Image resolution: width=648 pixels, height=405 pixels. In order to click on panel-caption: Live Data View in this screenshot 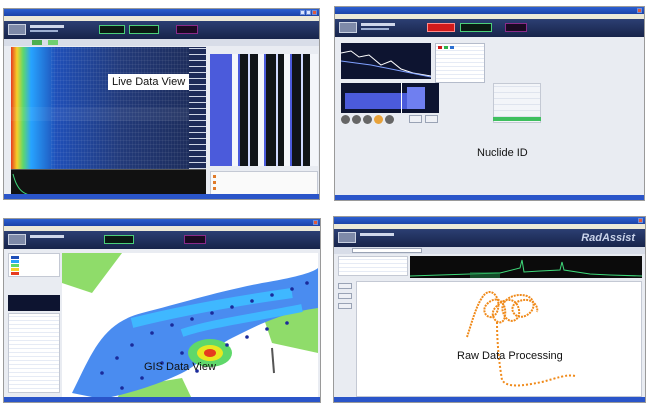, I will do `click(149, 82)`.